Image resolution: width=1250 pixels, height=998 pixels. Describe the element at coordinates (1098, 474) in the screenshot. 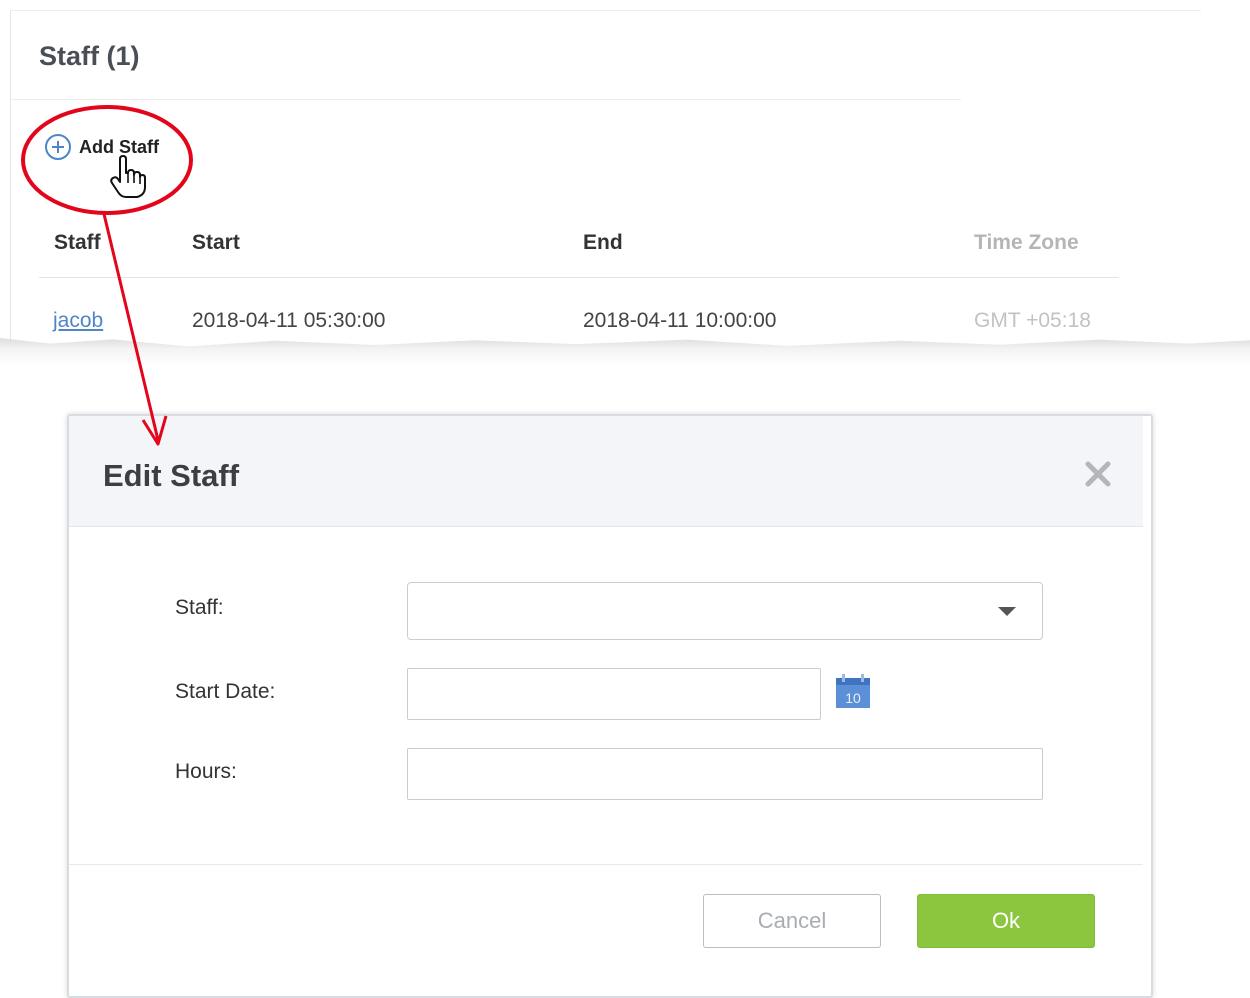

I see `close-icon` at that location.